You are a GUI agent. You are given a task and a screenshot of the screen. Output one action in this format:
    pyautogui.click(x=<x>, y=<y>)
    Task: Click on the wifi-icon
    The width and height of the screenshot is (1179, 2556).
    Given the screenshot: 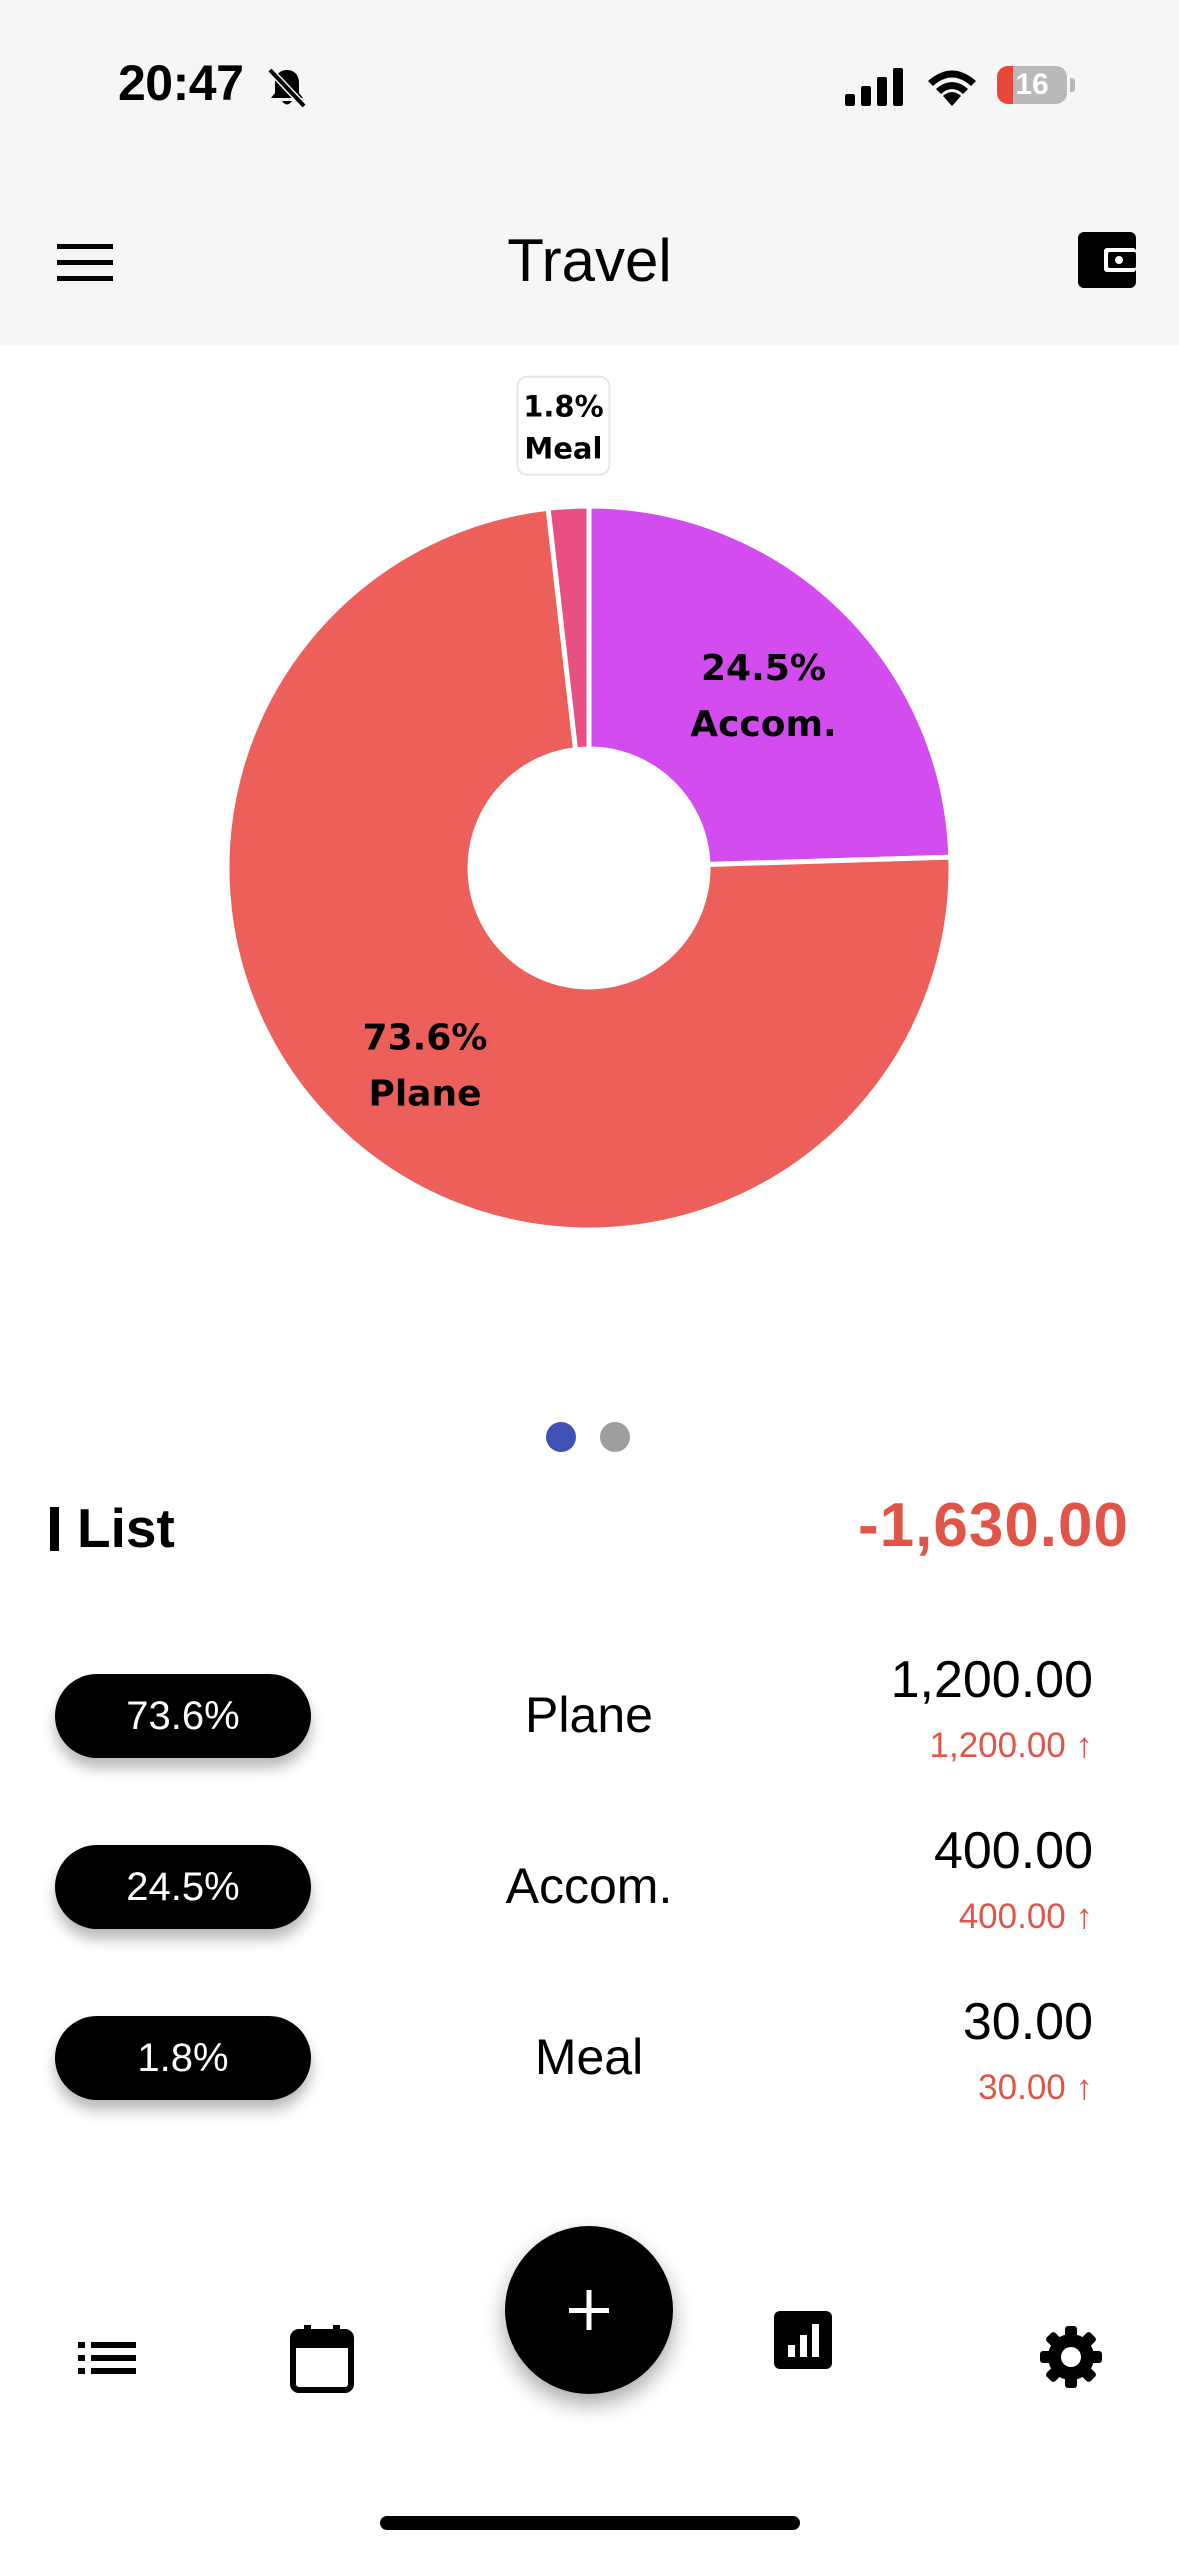 What is the action you would take?
    pyautogui.click(x=952, y=88)
    